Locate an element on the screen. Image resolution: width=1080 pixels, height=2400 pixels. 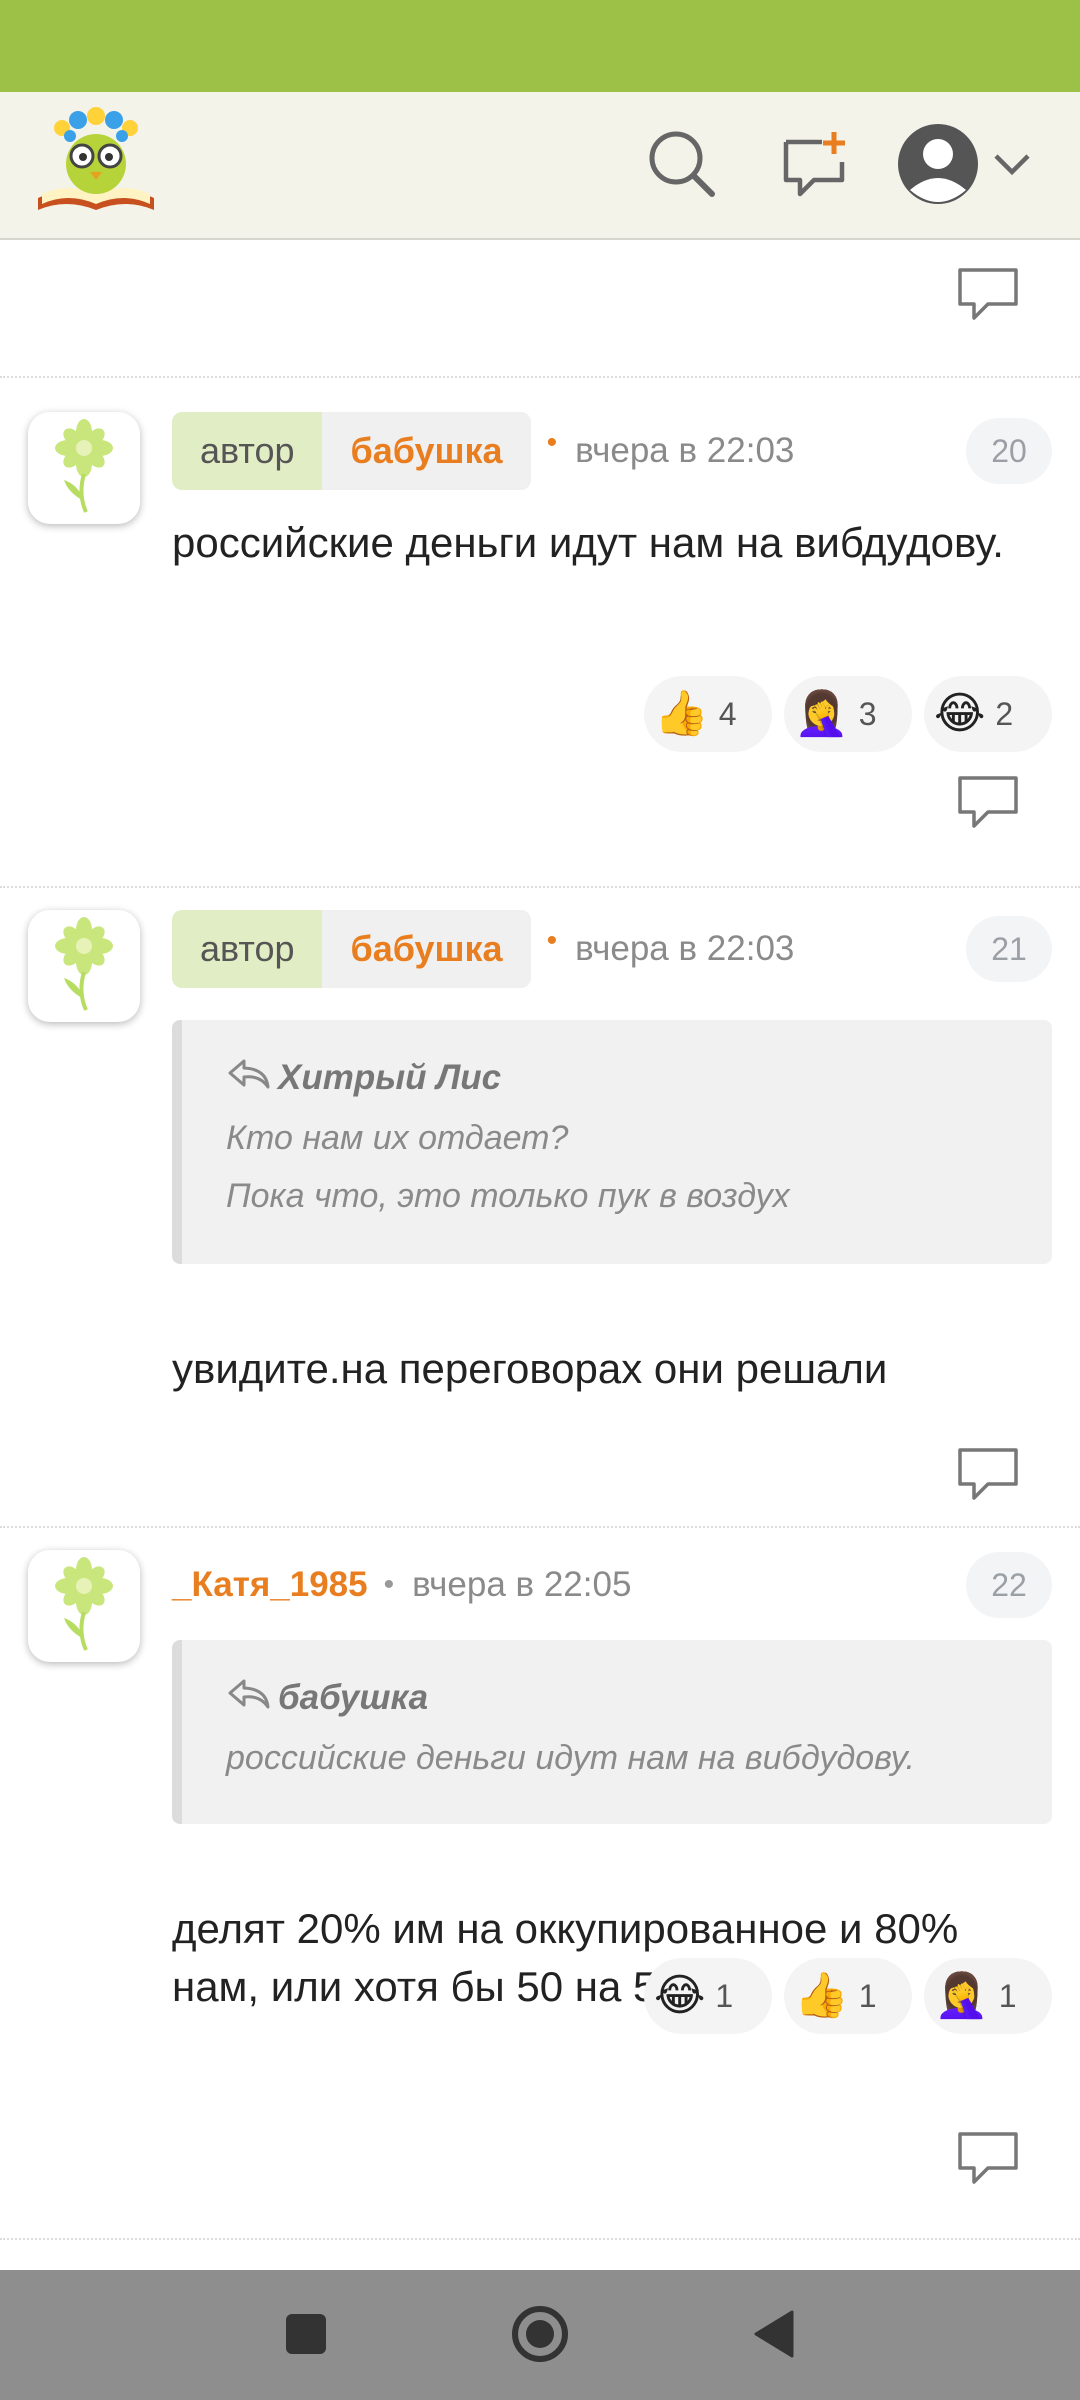
new-message-icon is located at coordinates (814, 166).